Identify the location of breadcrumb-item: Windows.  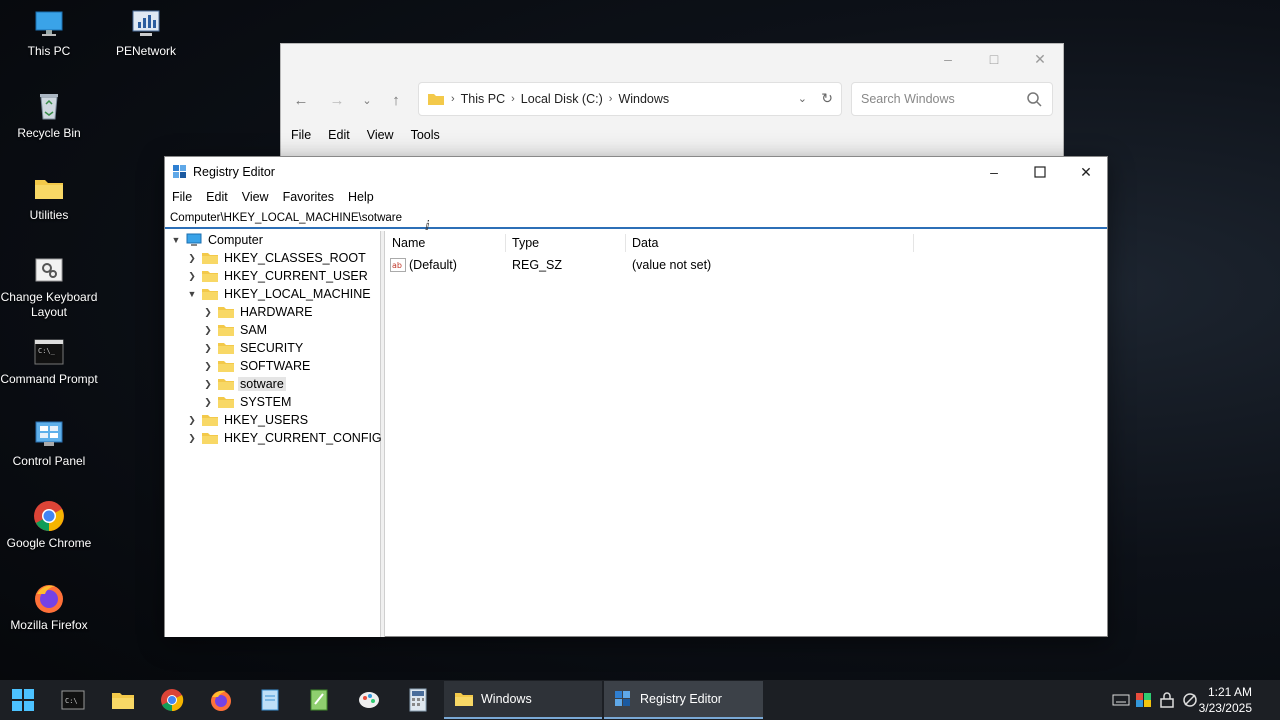
(643, 99).